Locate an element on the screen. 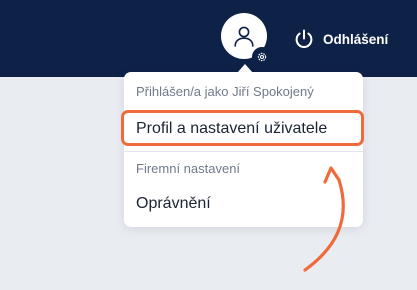  user-avatar-button is located at coordinates (246, 40).